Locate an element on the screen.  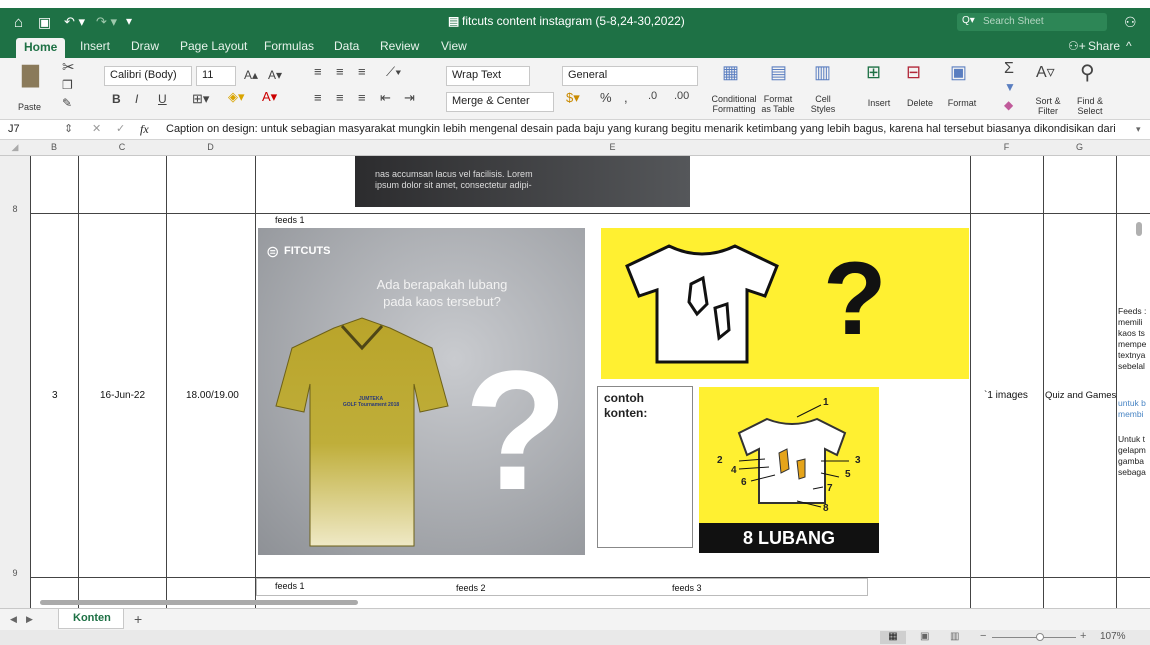
cancel-icon: ✕ is located at coordinates (96, 128).